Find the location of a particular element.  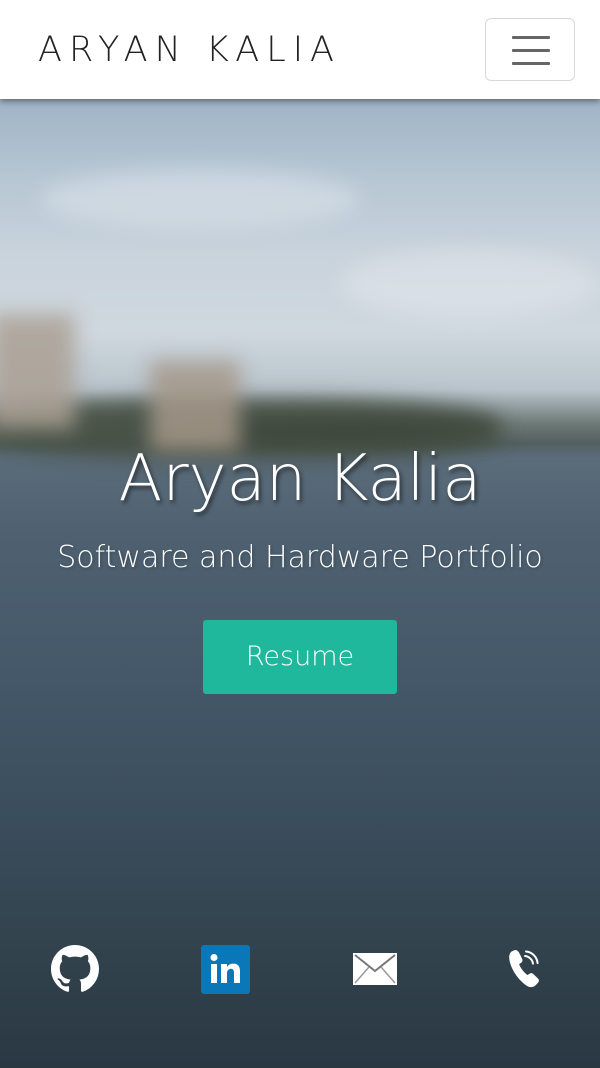

resume-button: Resume is located at coordinates (300, 657).